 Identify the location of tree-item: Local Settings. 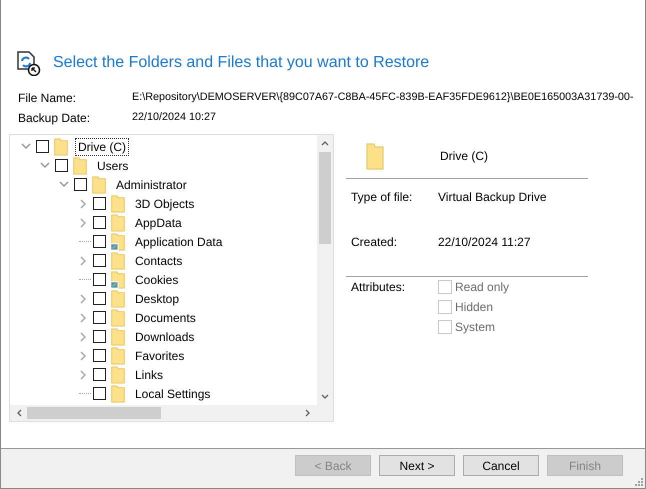
(173, 393).